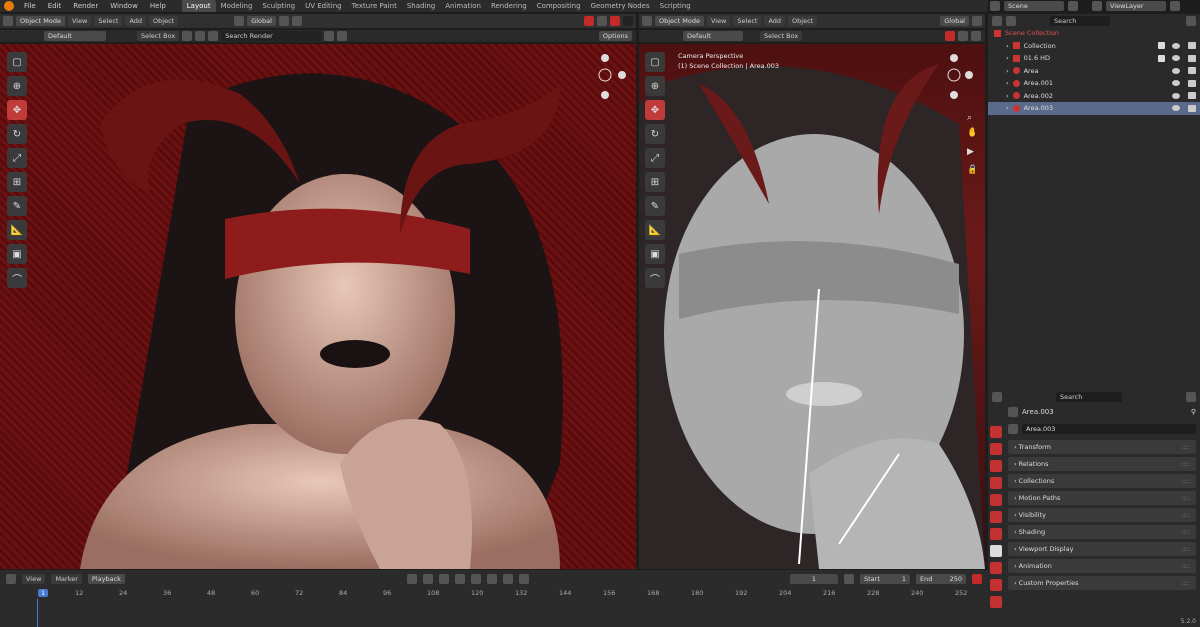  Describe the element at coordinates (374, 6) in the screenshot. I see `tab-texture-paint: Texture Paint` at that location.